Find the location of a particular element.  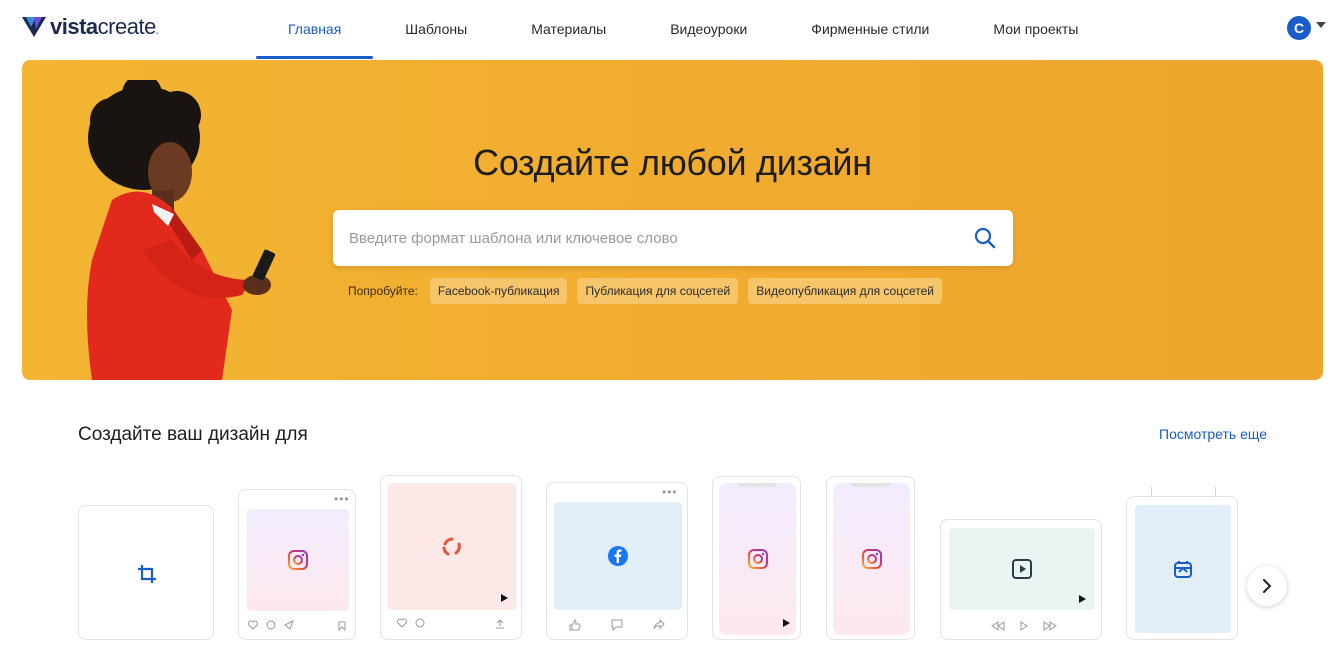

search-bar is located at coordinates (673, 238).